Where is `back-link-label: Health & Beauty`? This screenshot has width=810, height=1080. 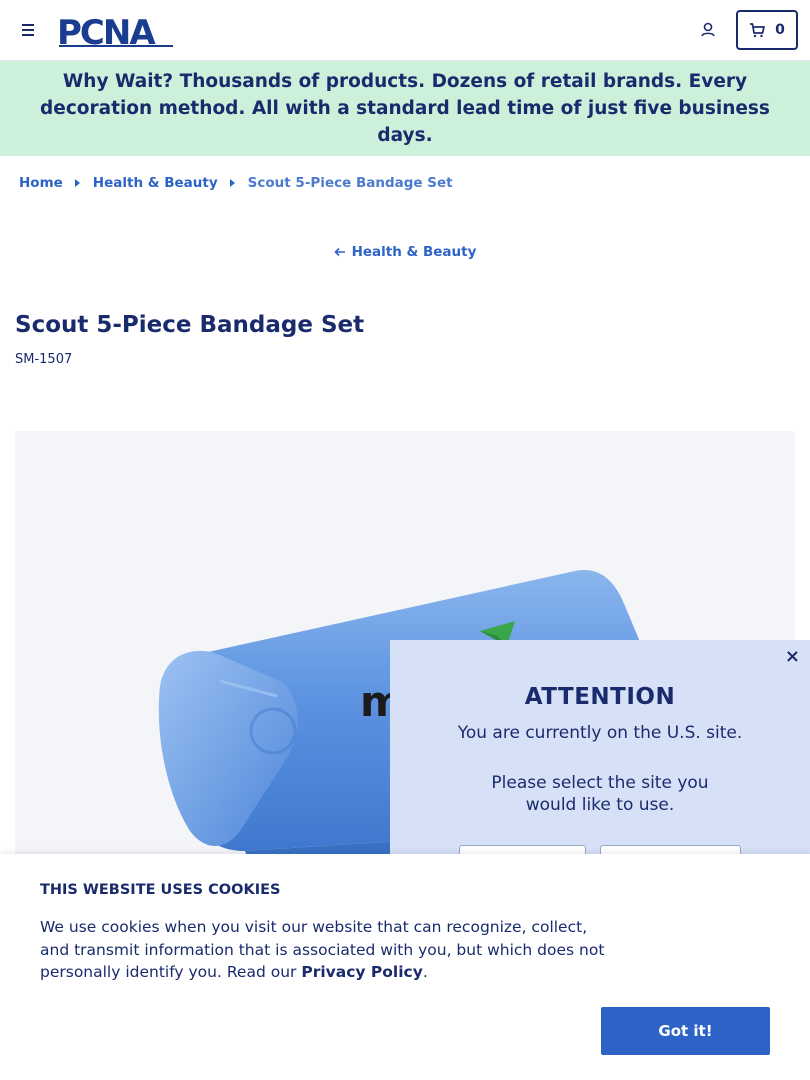 back-link-label: Health & Beauty is located at coordinates (414, 252).